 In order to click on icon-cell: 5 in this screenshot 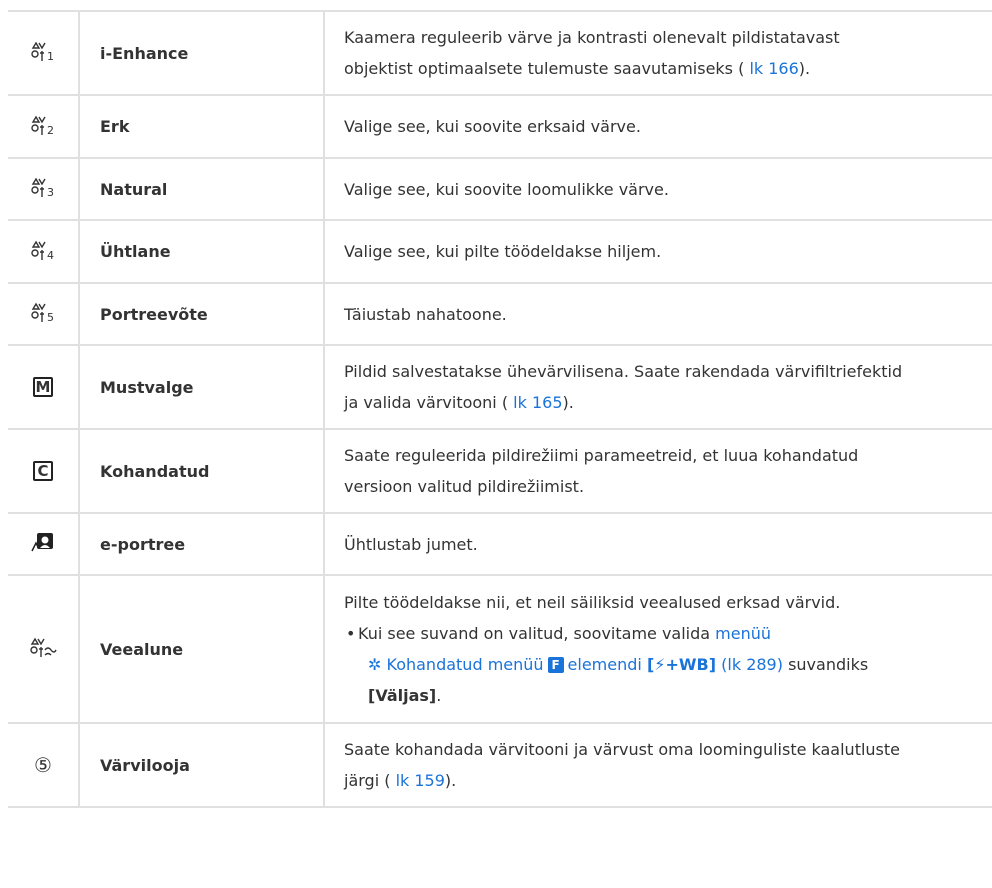, I will do `click(44, 314)`.